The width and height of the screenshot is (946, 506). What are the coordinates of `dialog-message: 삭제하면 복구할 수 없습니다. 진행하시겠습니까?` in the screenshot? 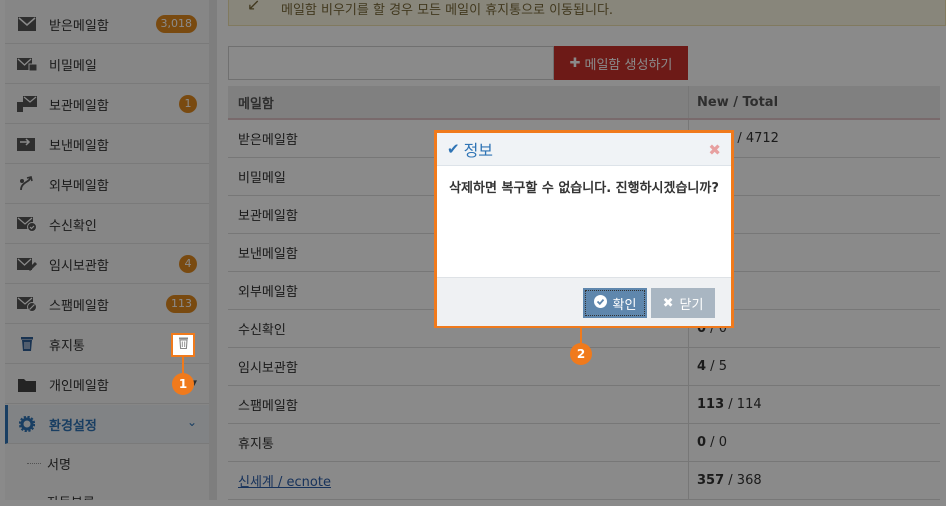 It's located at (584, 188).